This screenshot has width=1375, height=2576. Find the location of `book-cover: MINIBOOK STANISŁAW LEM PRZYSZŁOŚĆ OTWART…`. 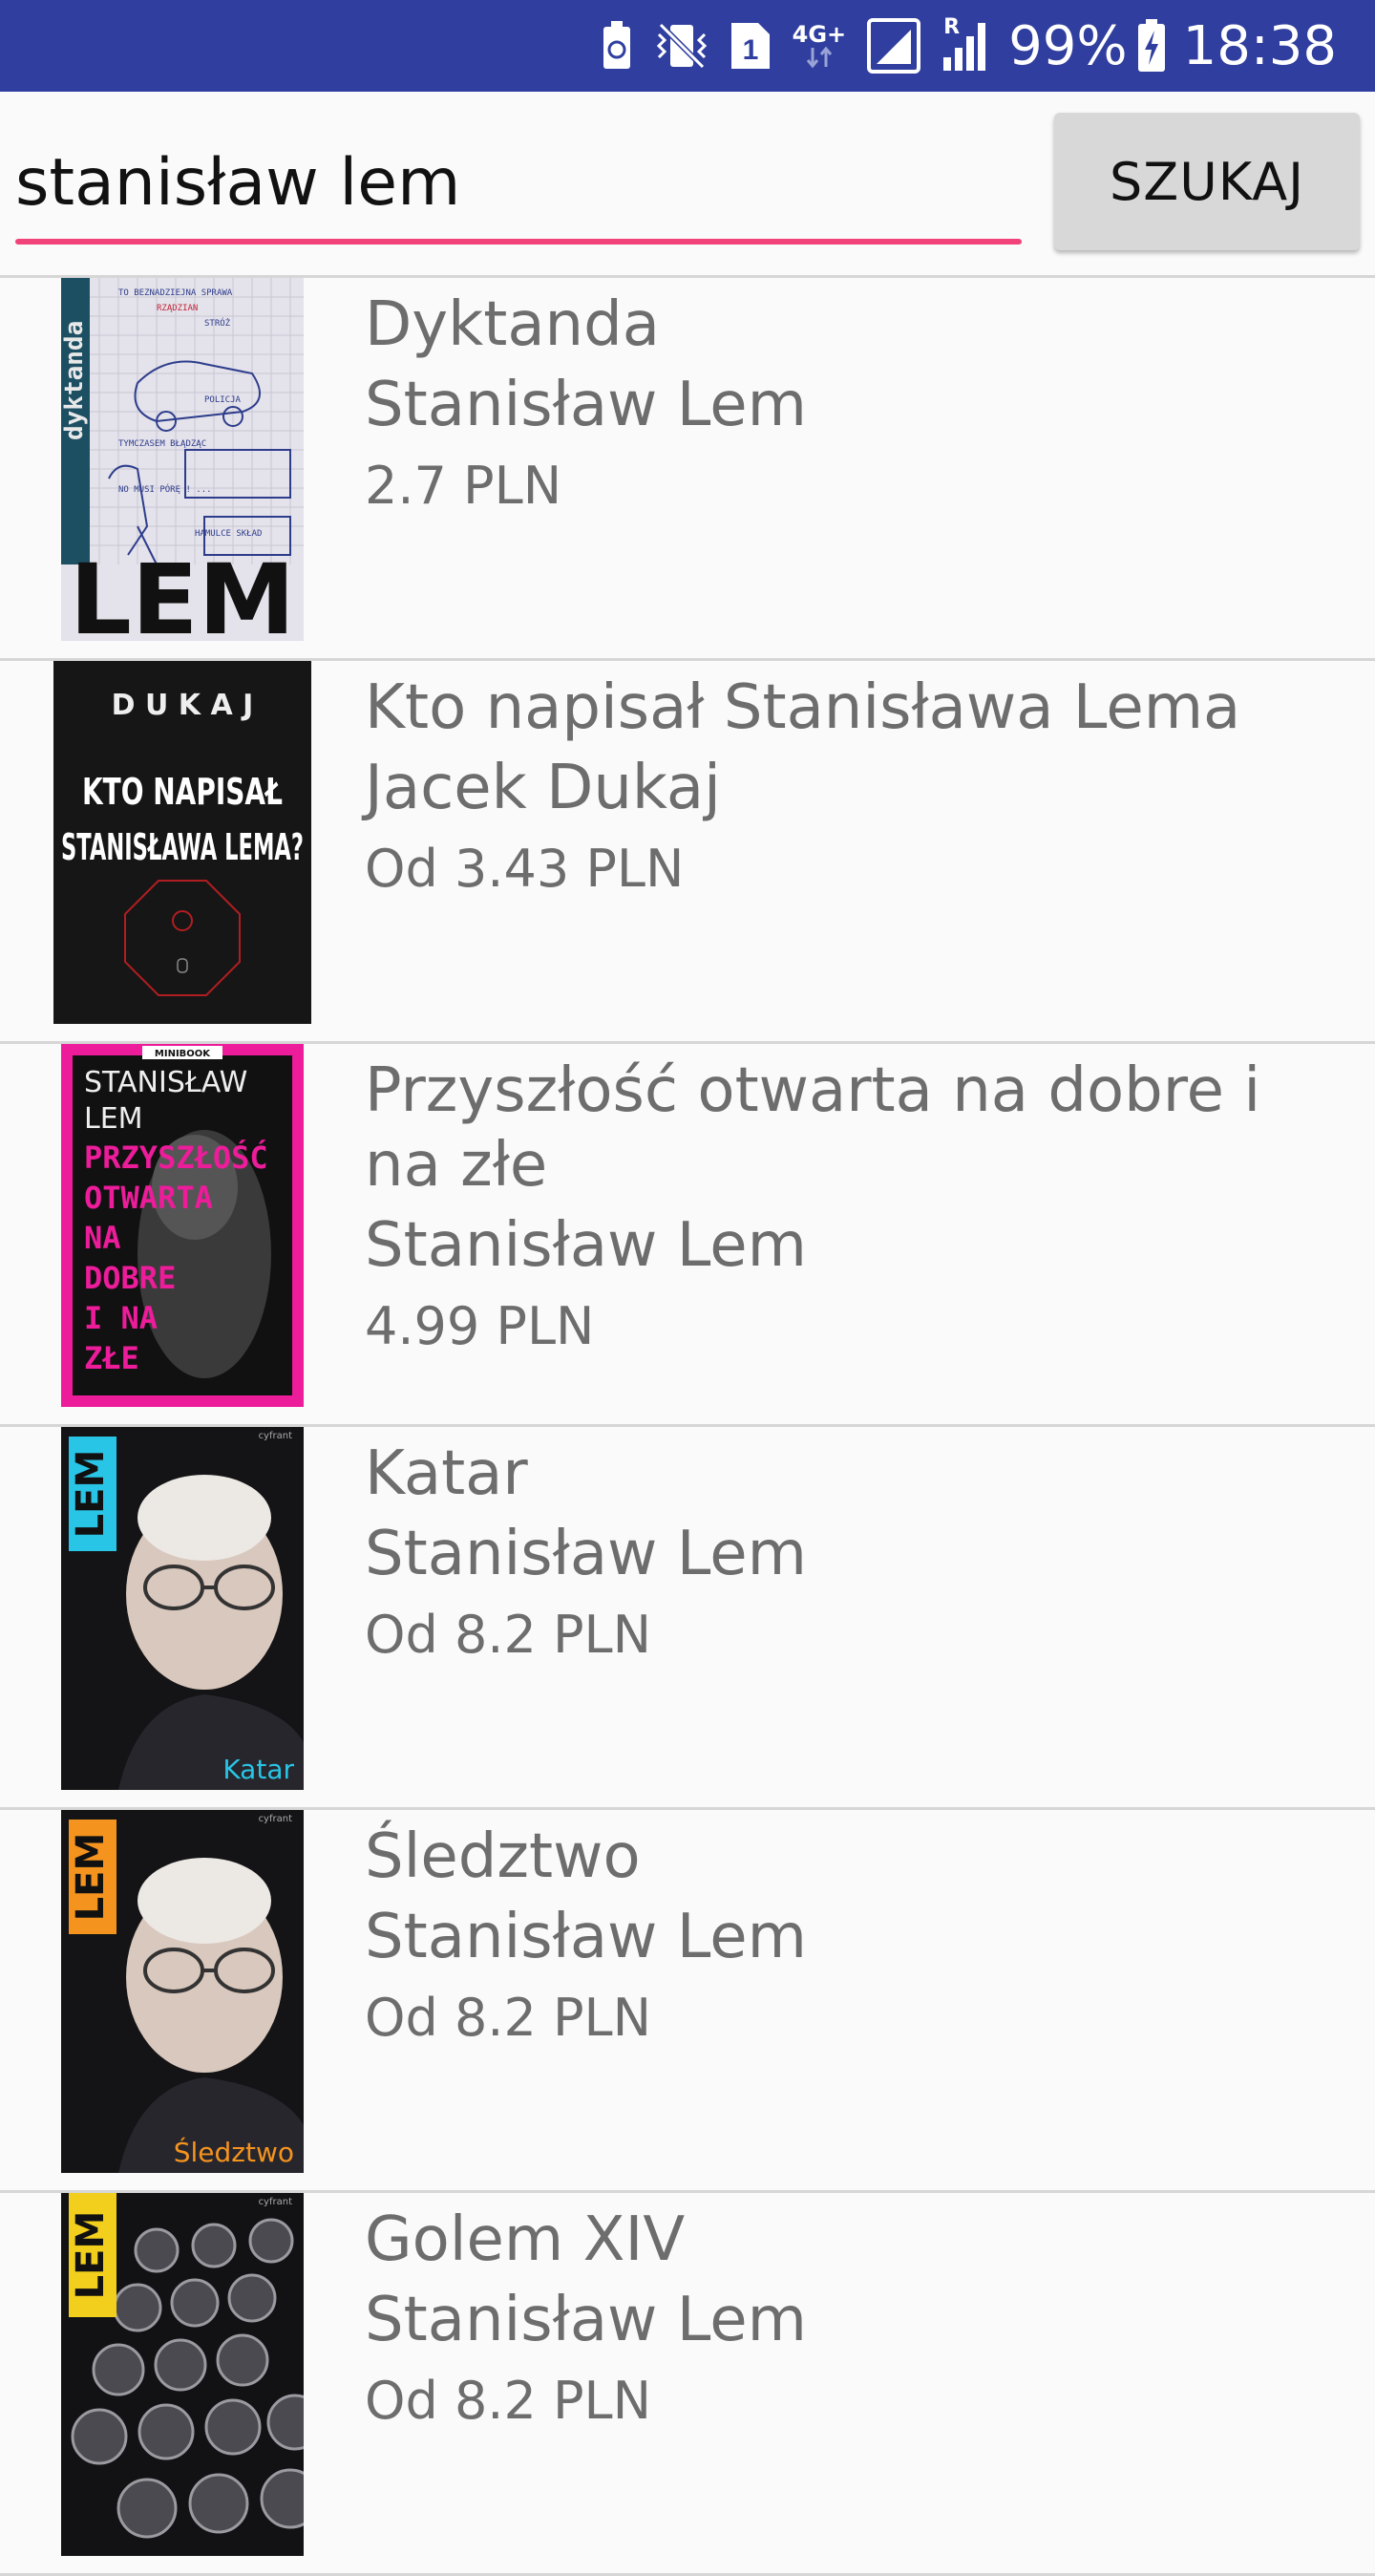

book-cover: MINIBOOK STANISŁAW LEM PRZYSZŁOŚĆ OTWART… is located at coordinates (183, 1225).